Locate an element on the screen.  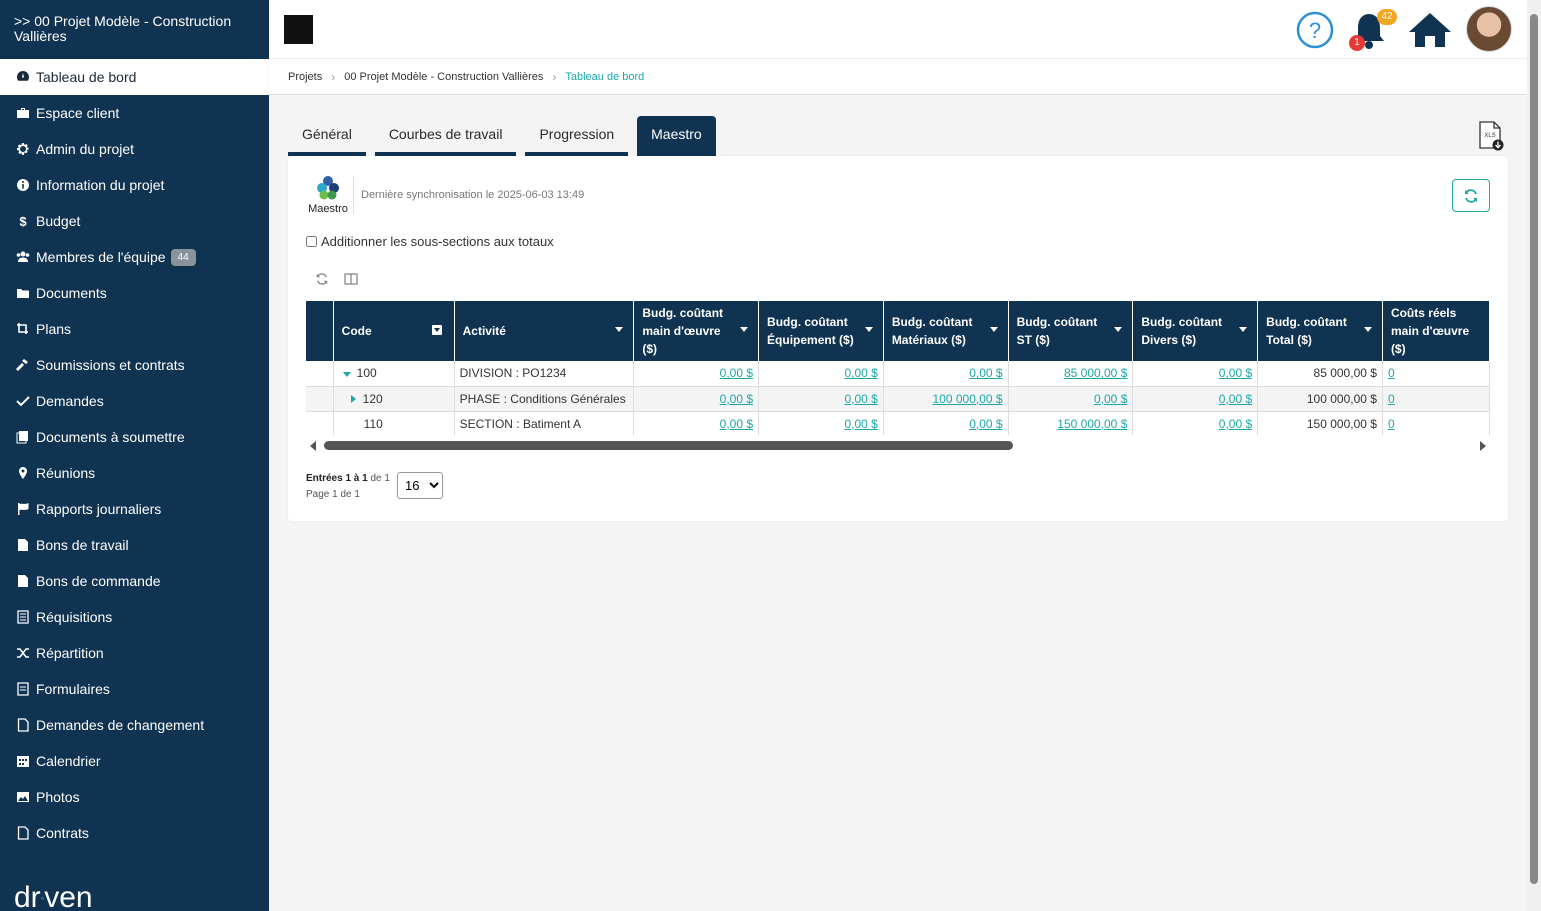
users-icon is located at coordinates (23, 257).